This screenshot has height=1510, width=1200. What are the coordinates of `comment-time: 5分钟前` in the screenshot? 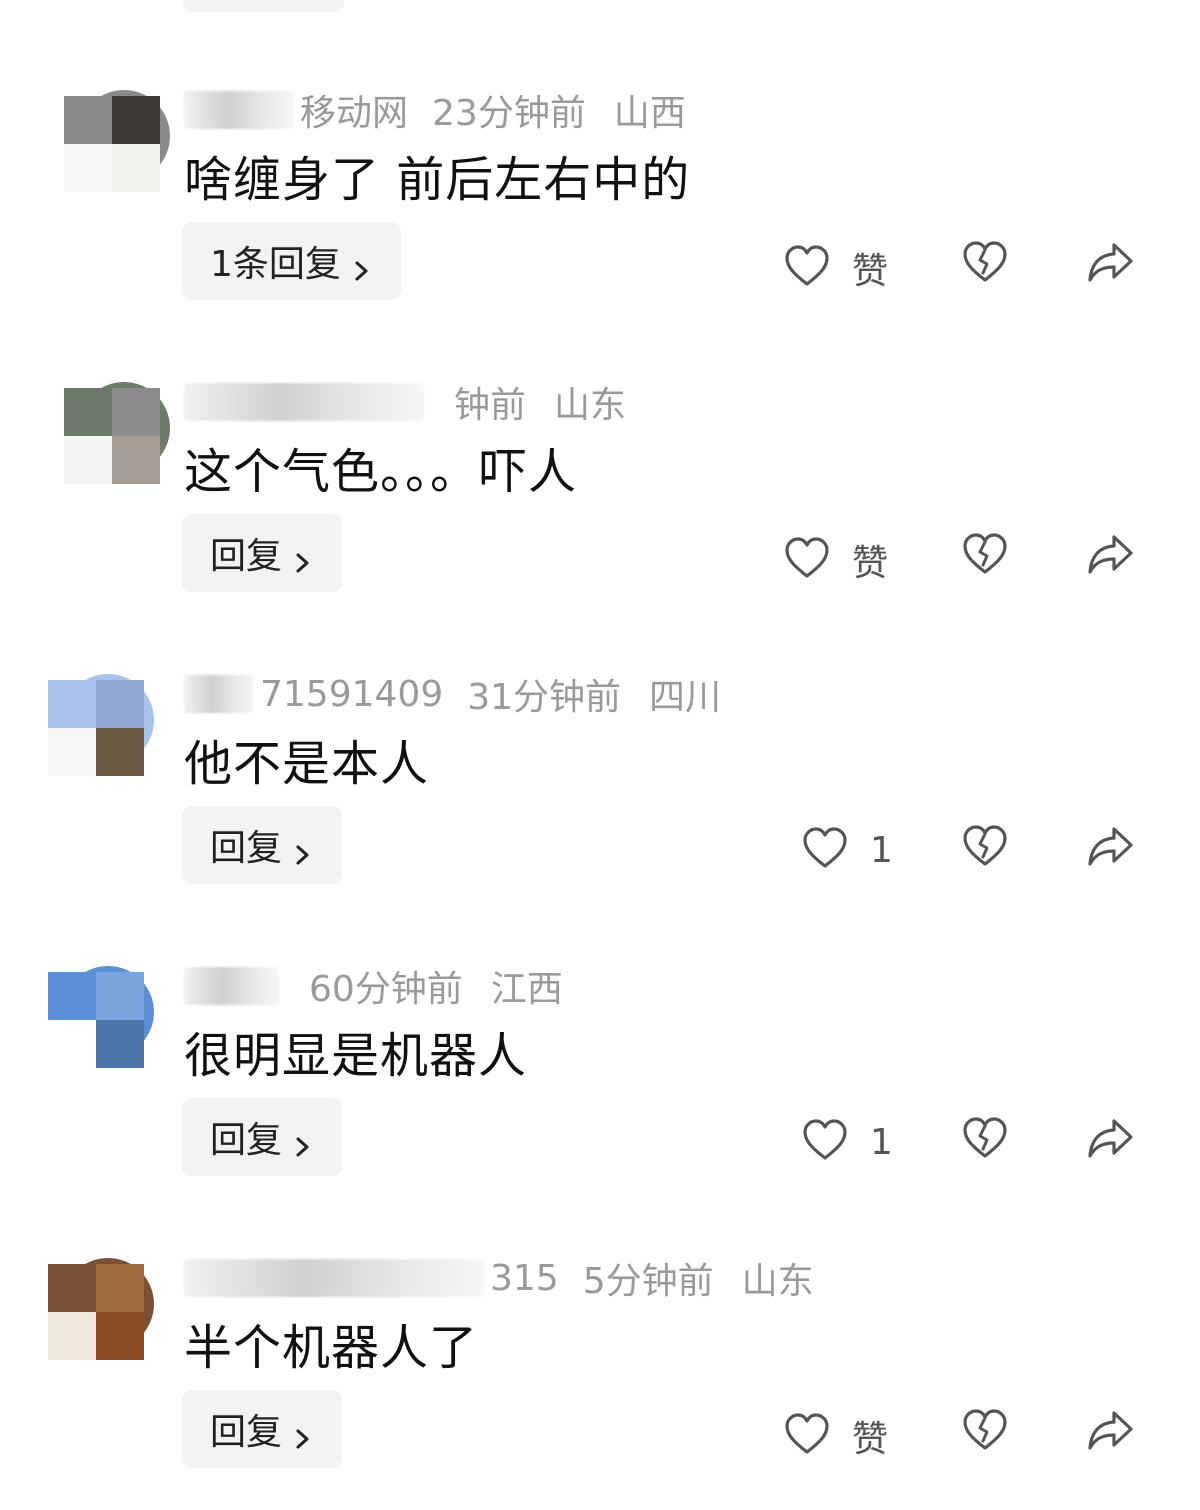 It's located at (648, 1281).